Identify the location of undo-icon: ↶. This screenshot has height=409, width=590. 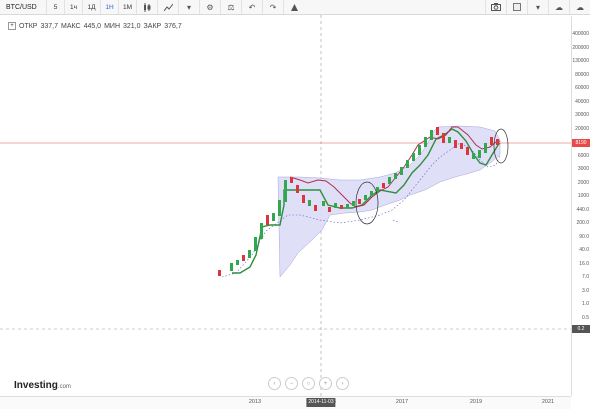
(251, 7).